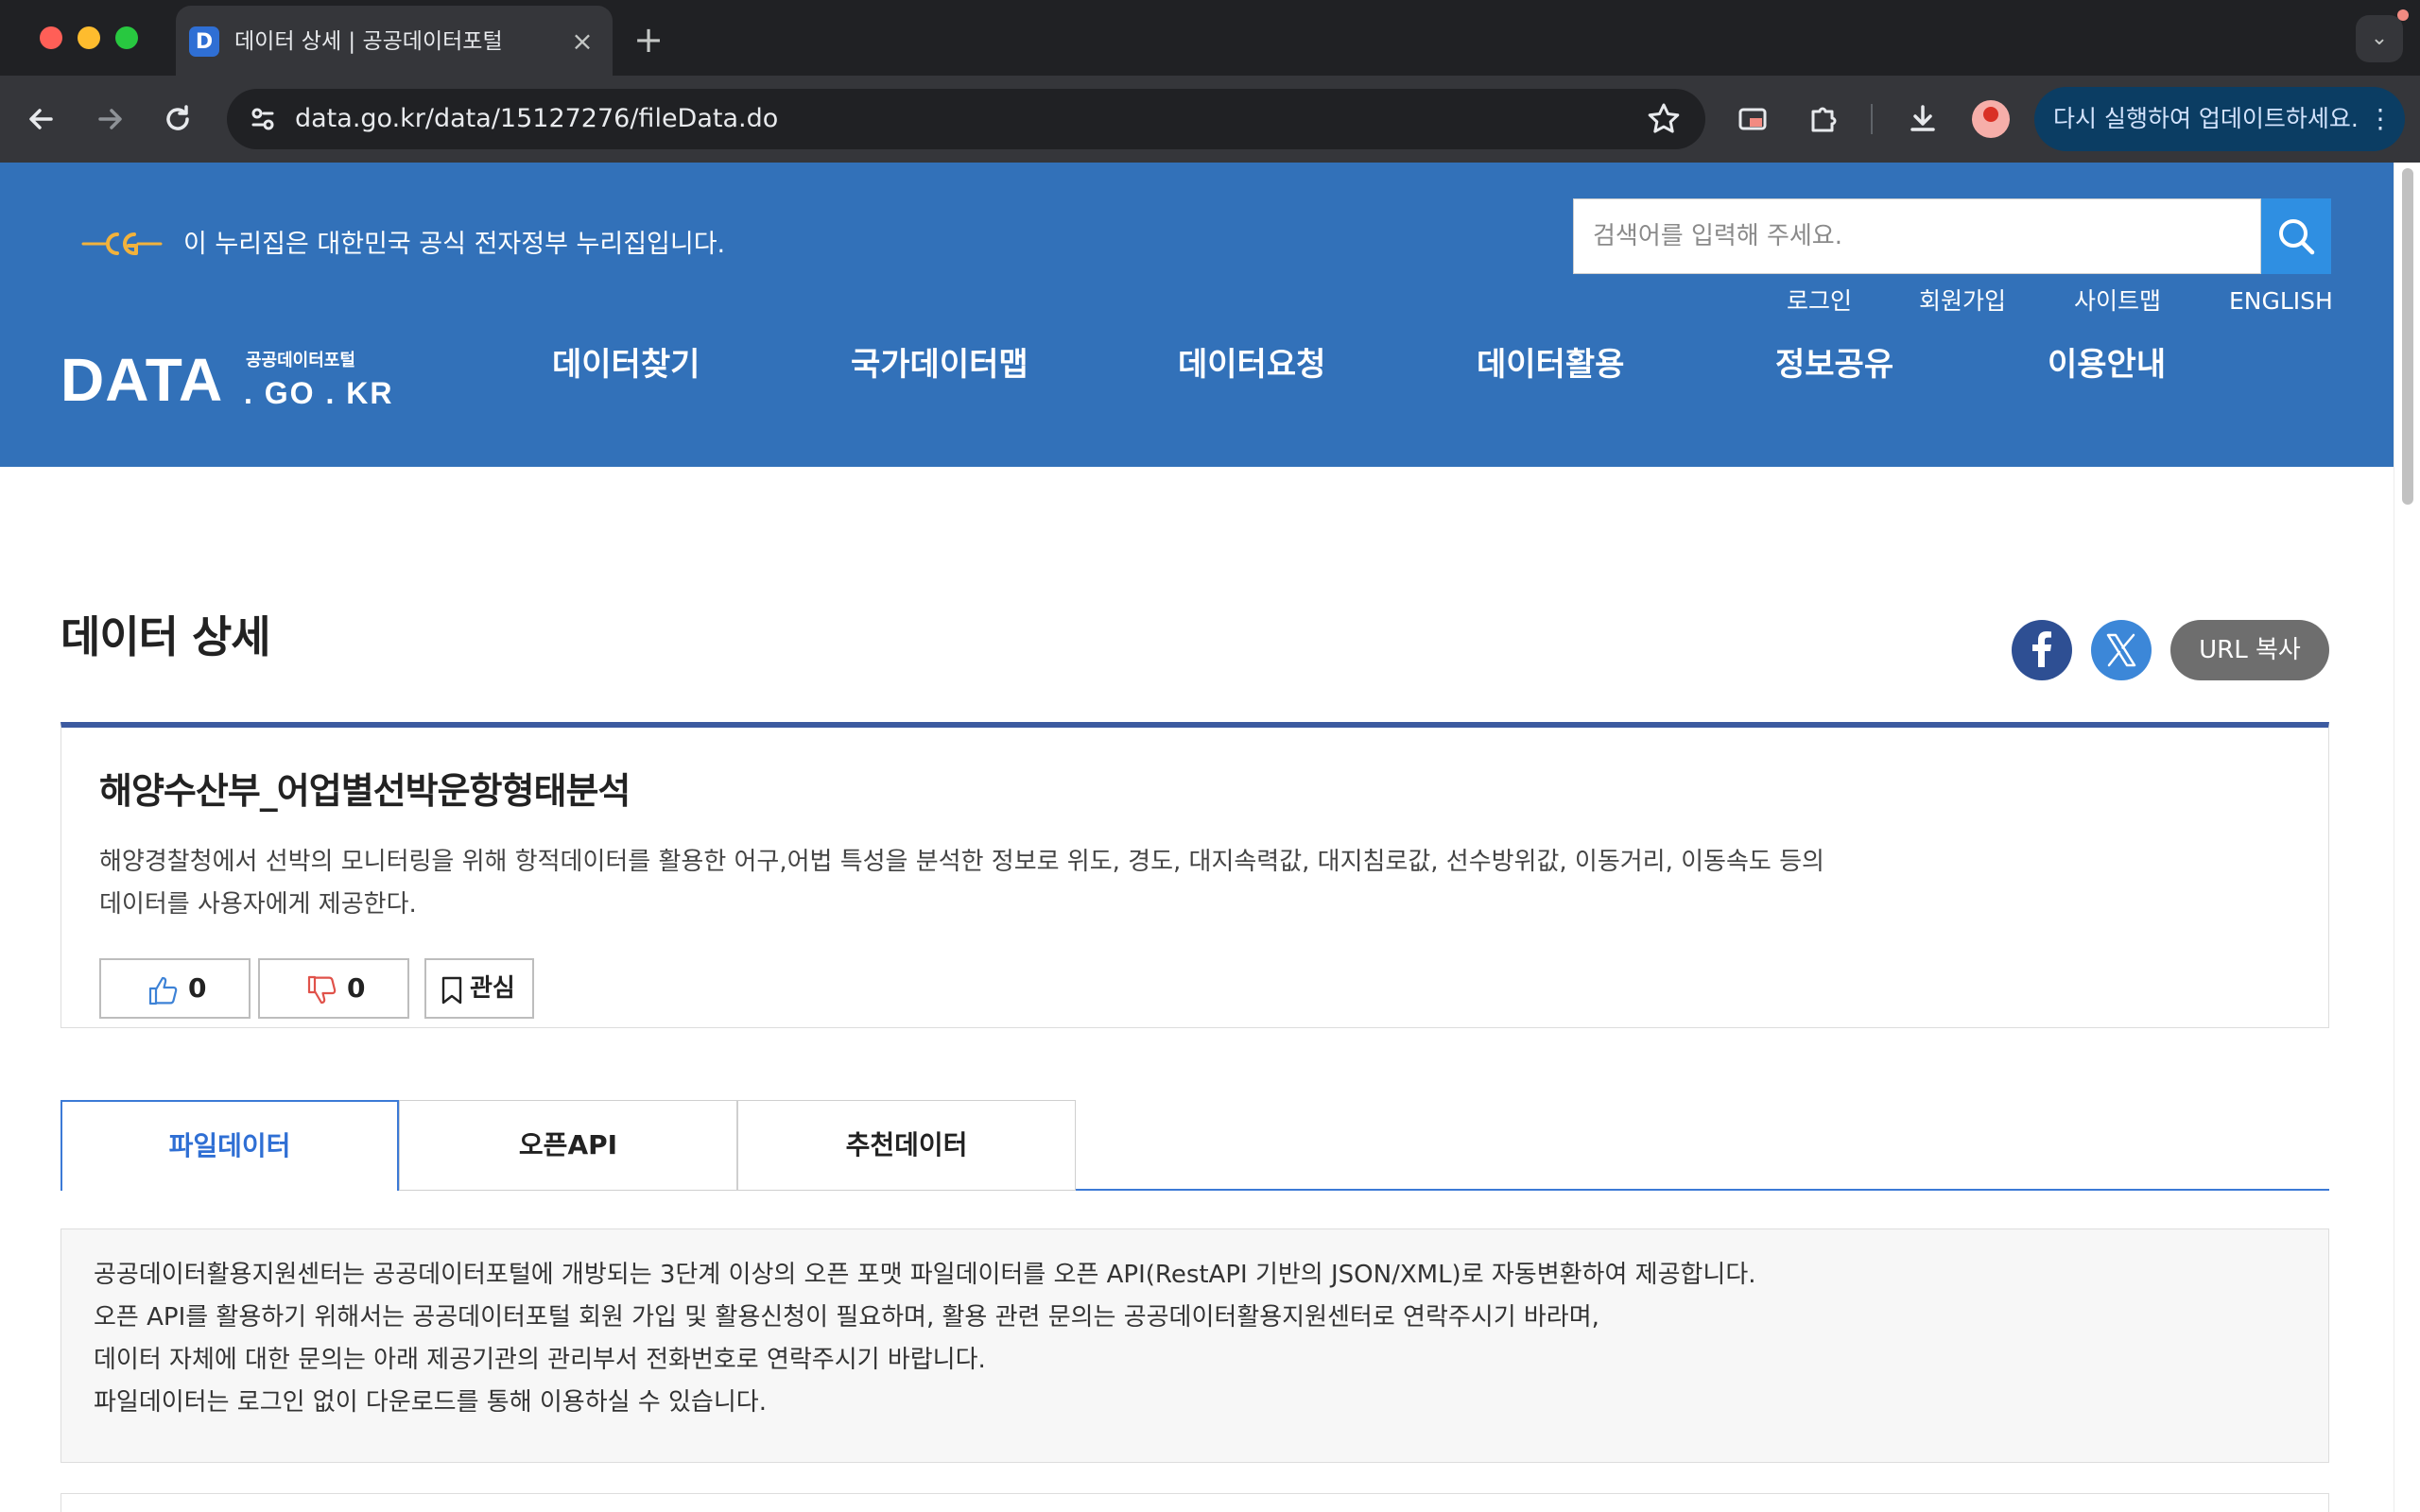 This screenshot has height=1512, width=2420. I want to click on nav-item-info-share: 정보공유, so click(1834, 365).